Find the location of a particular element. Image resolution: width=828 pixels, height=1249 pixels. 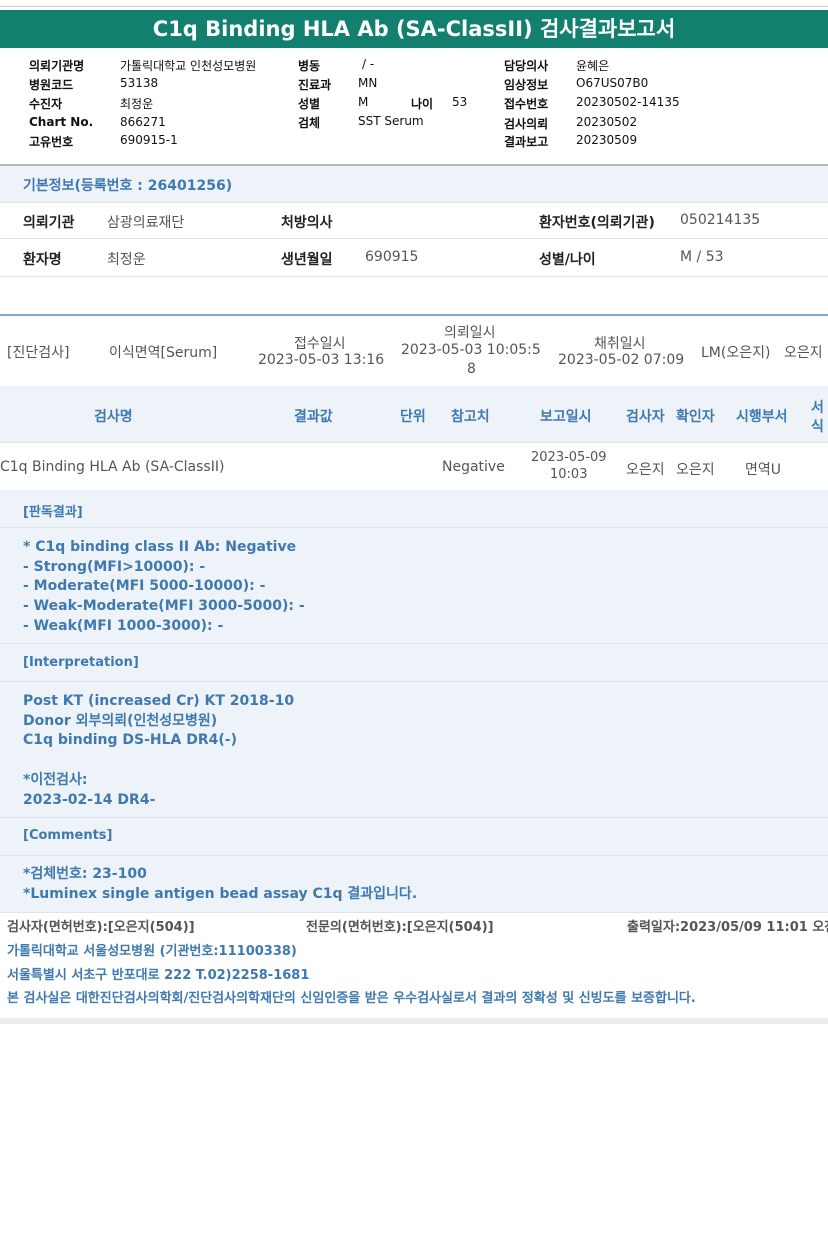

judgment-title: [판독결과] is located at coordinates (53, 512).